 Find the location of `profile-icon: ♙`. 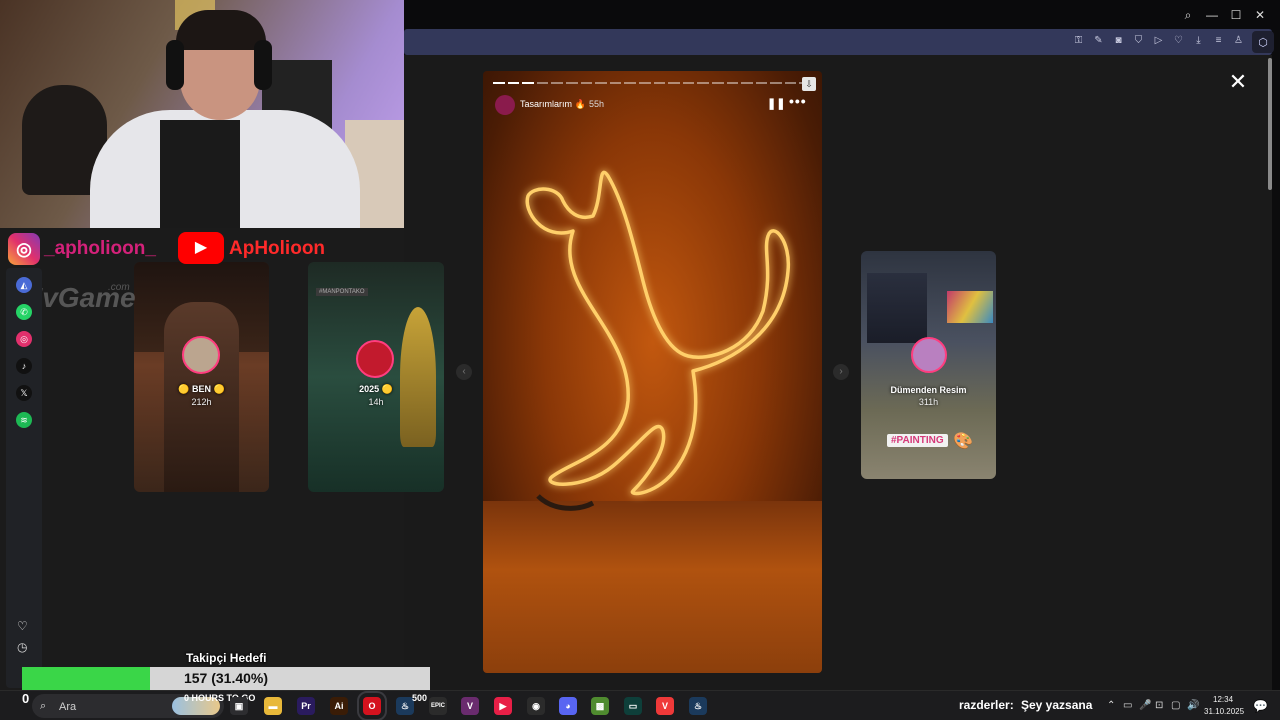

profile-icon: ♙ is located at coordinates (1238, 40).